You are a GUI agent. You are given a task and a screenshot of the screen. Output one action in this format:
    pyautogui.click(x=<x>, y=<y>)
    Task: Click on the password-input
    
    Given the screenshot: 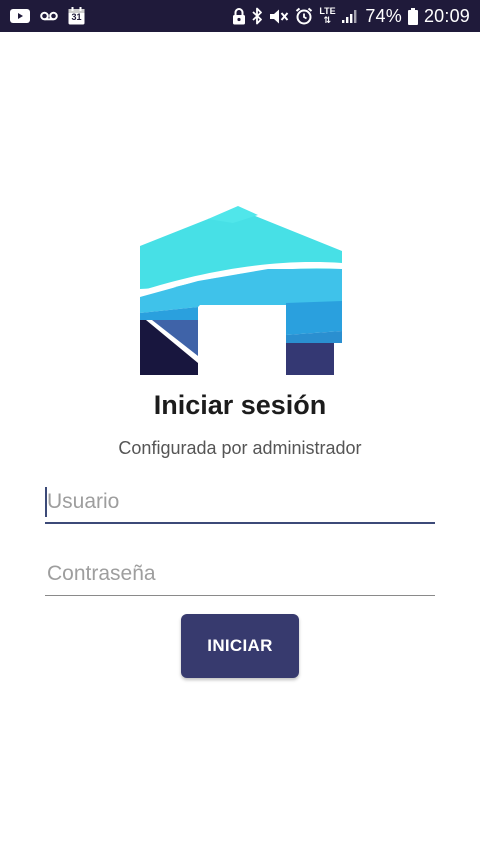 What is the action you would take?
    pyautogui.click(x=240, y=574)
    